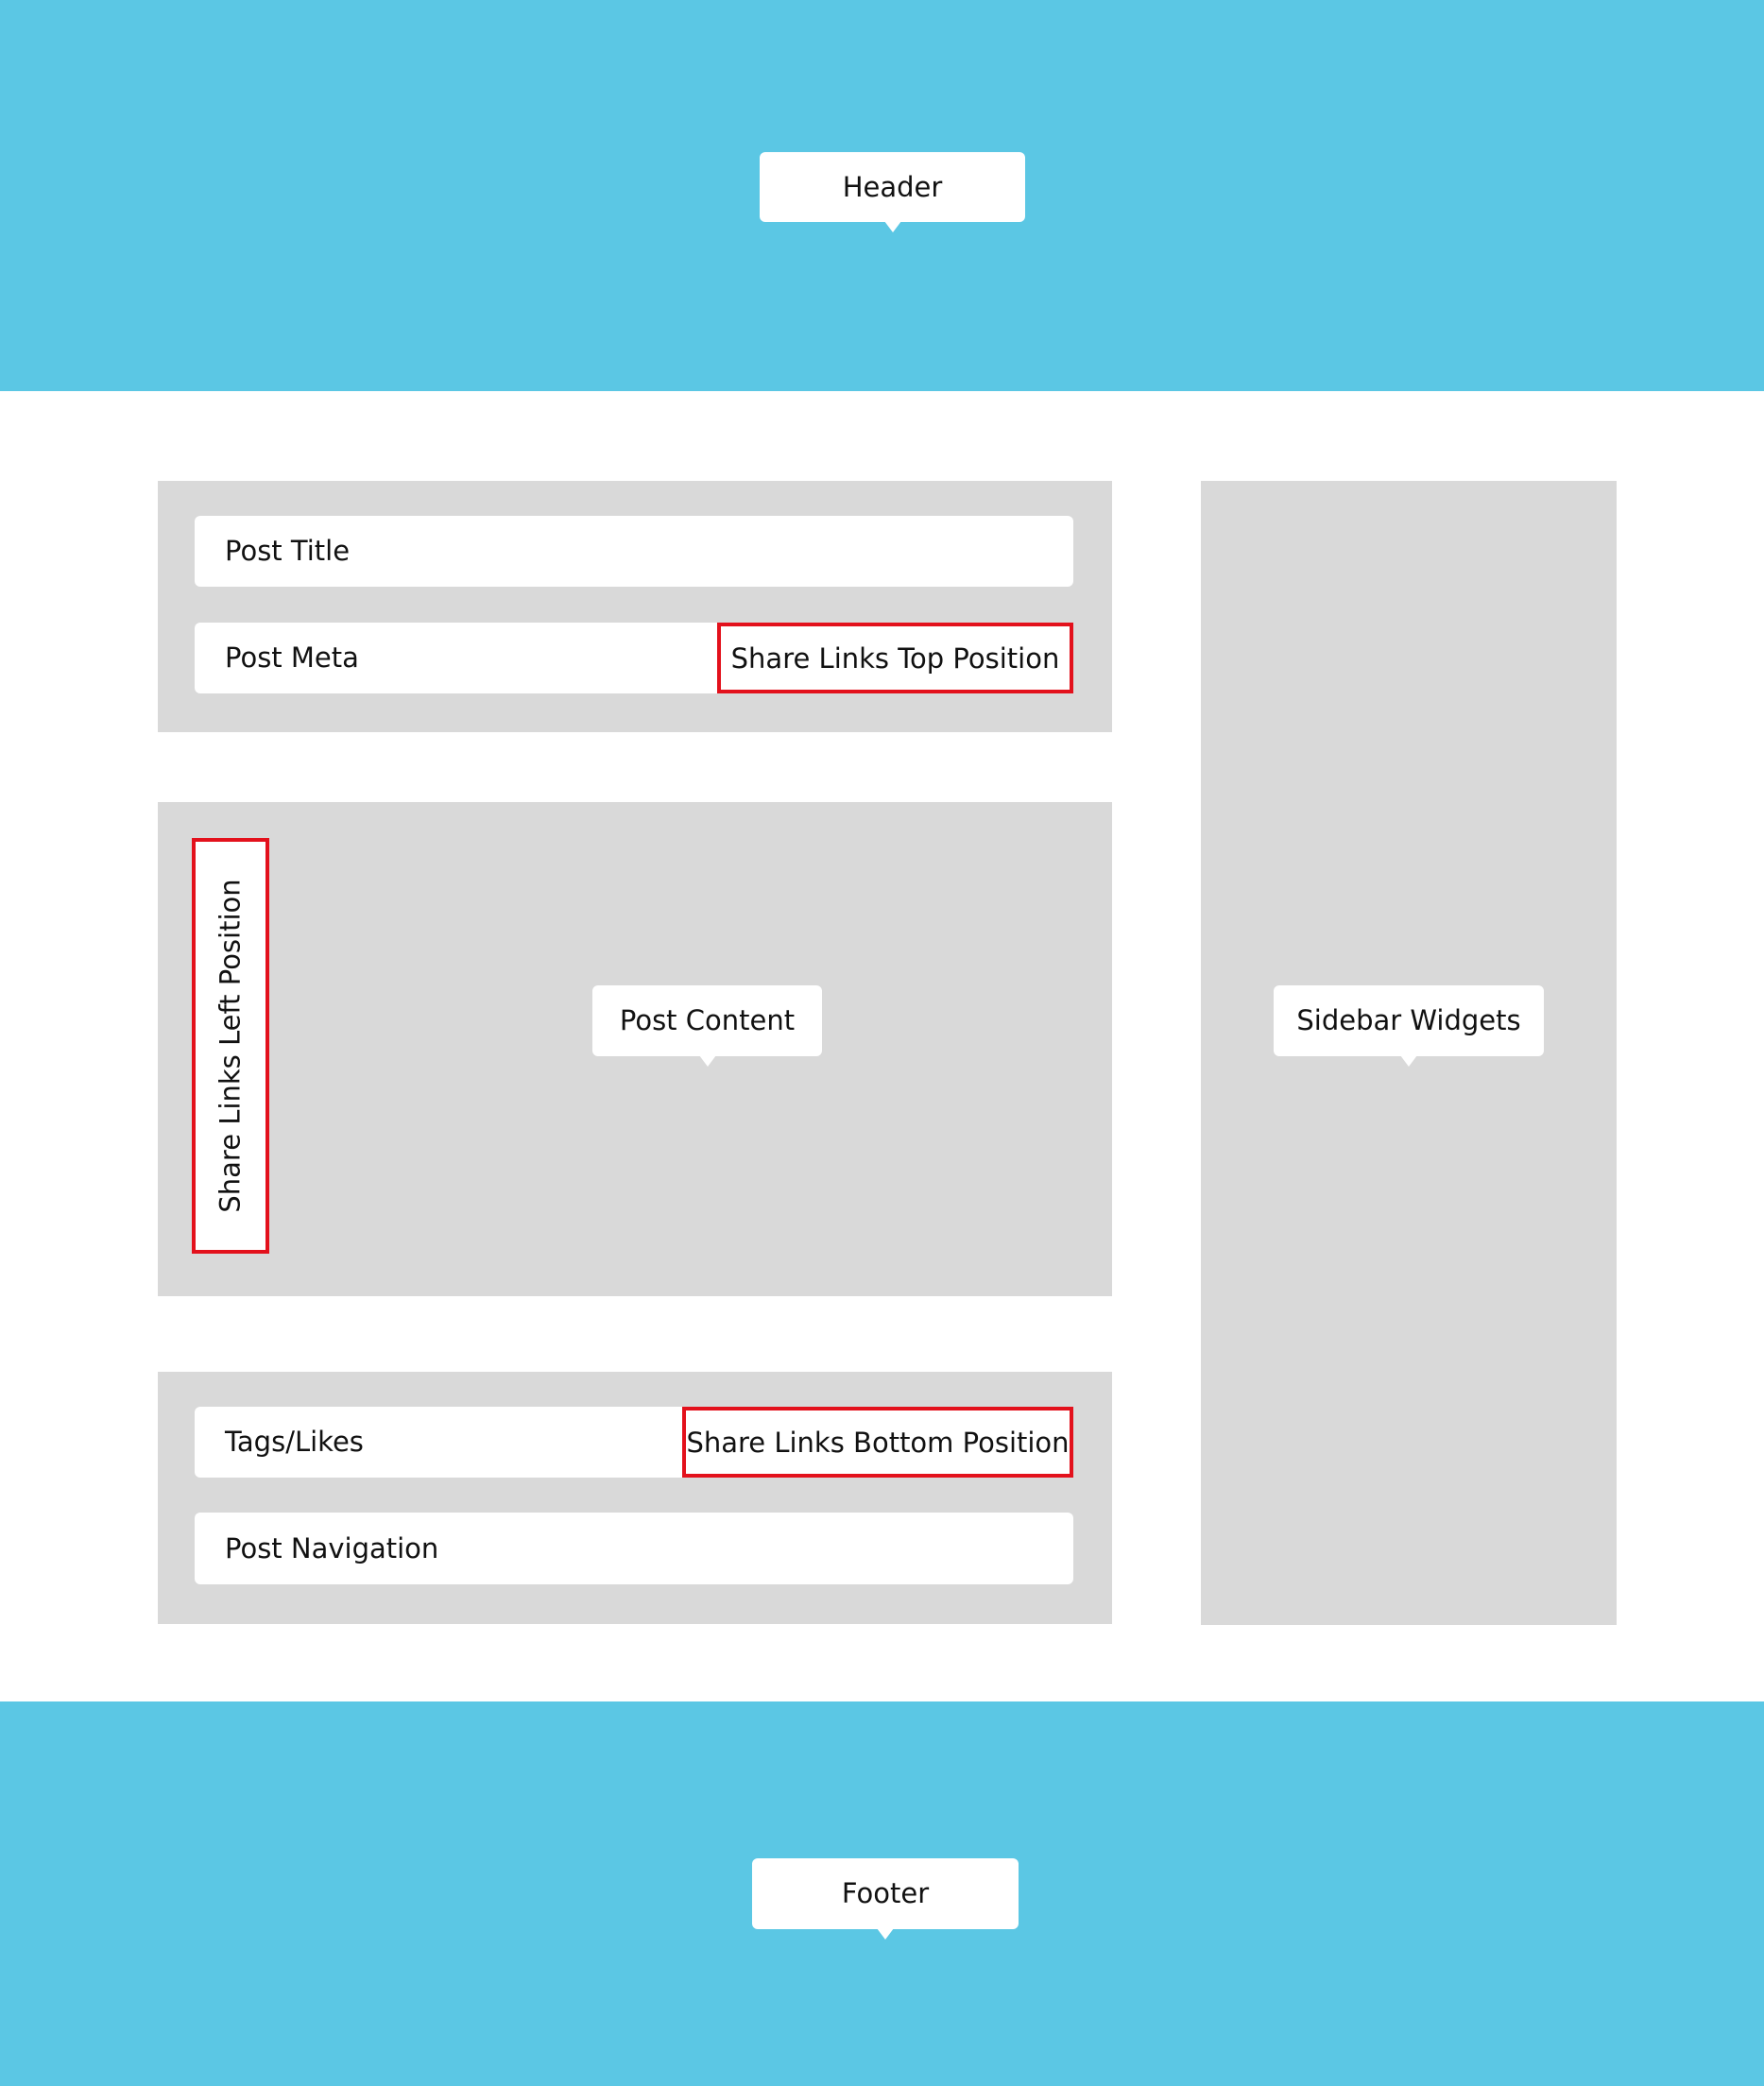 The image size is (1764, 2086). I want to click on post-title-label: Post Title, so click(288, 551).